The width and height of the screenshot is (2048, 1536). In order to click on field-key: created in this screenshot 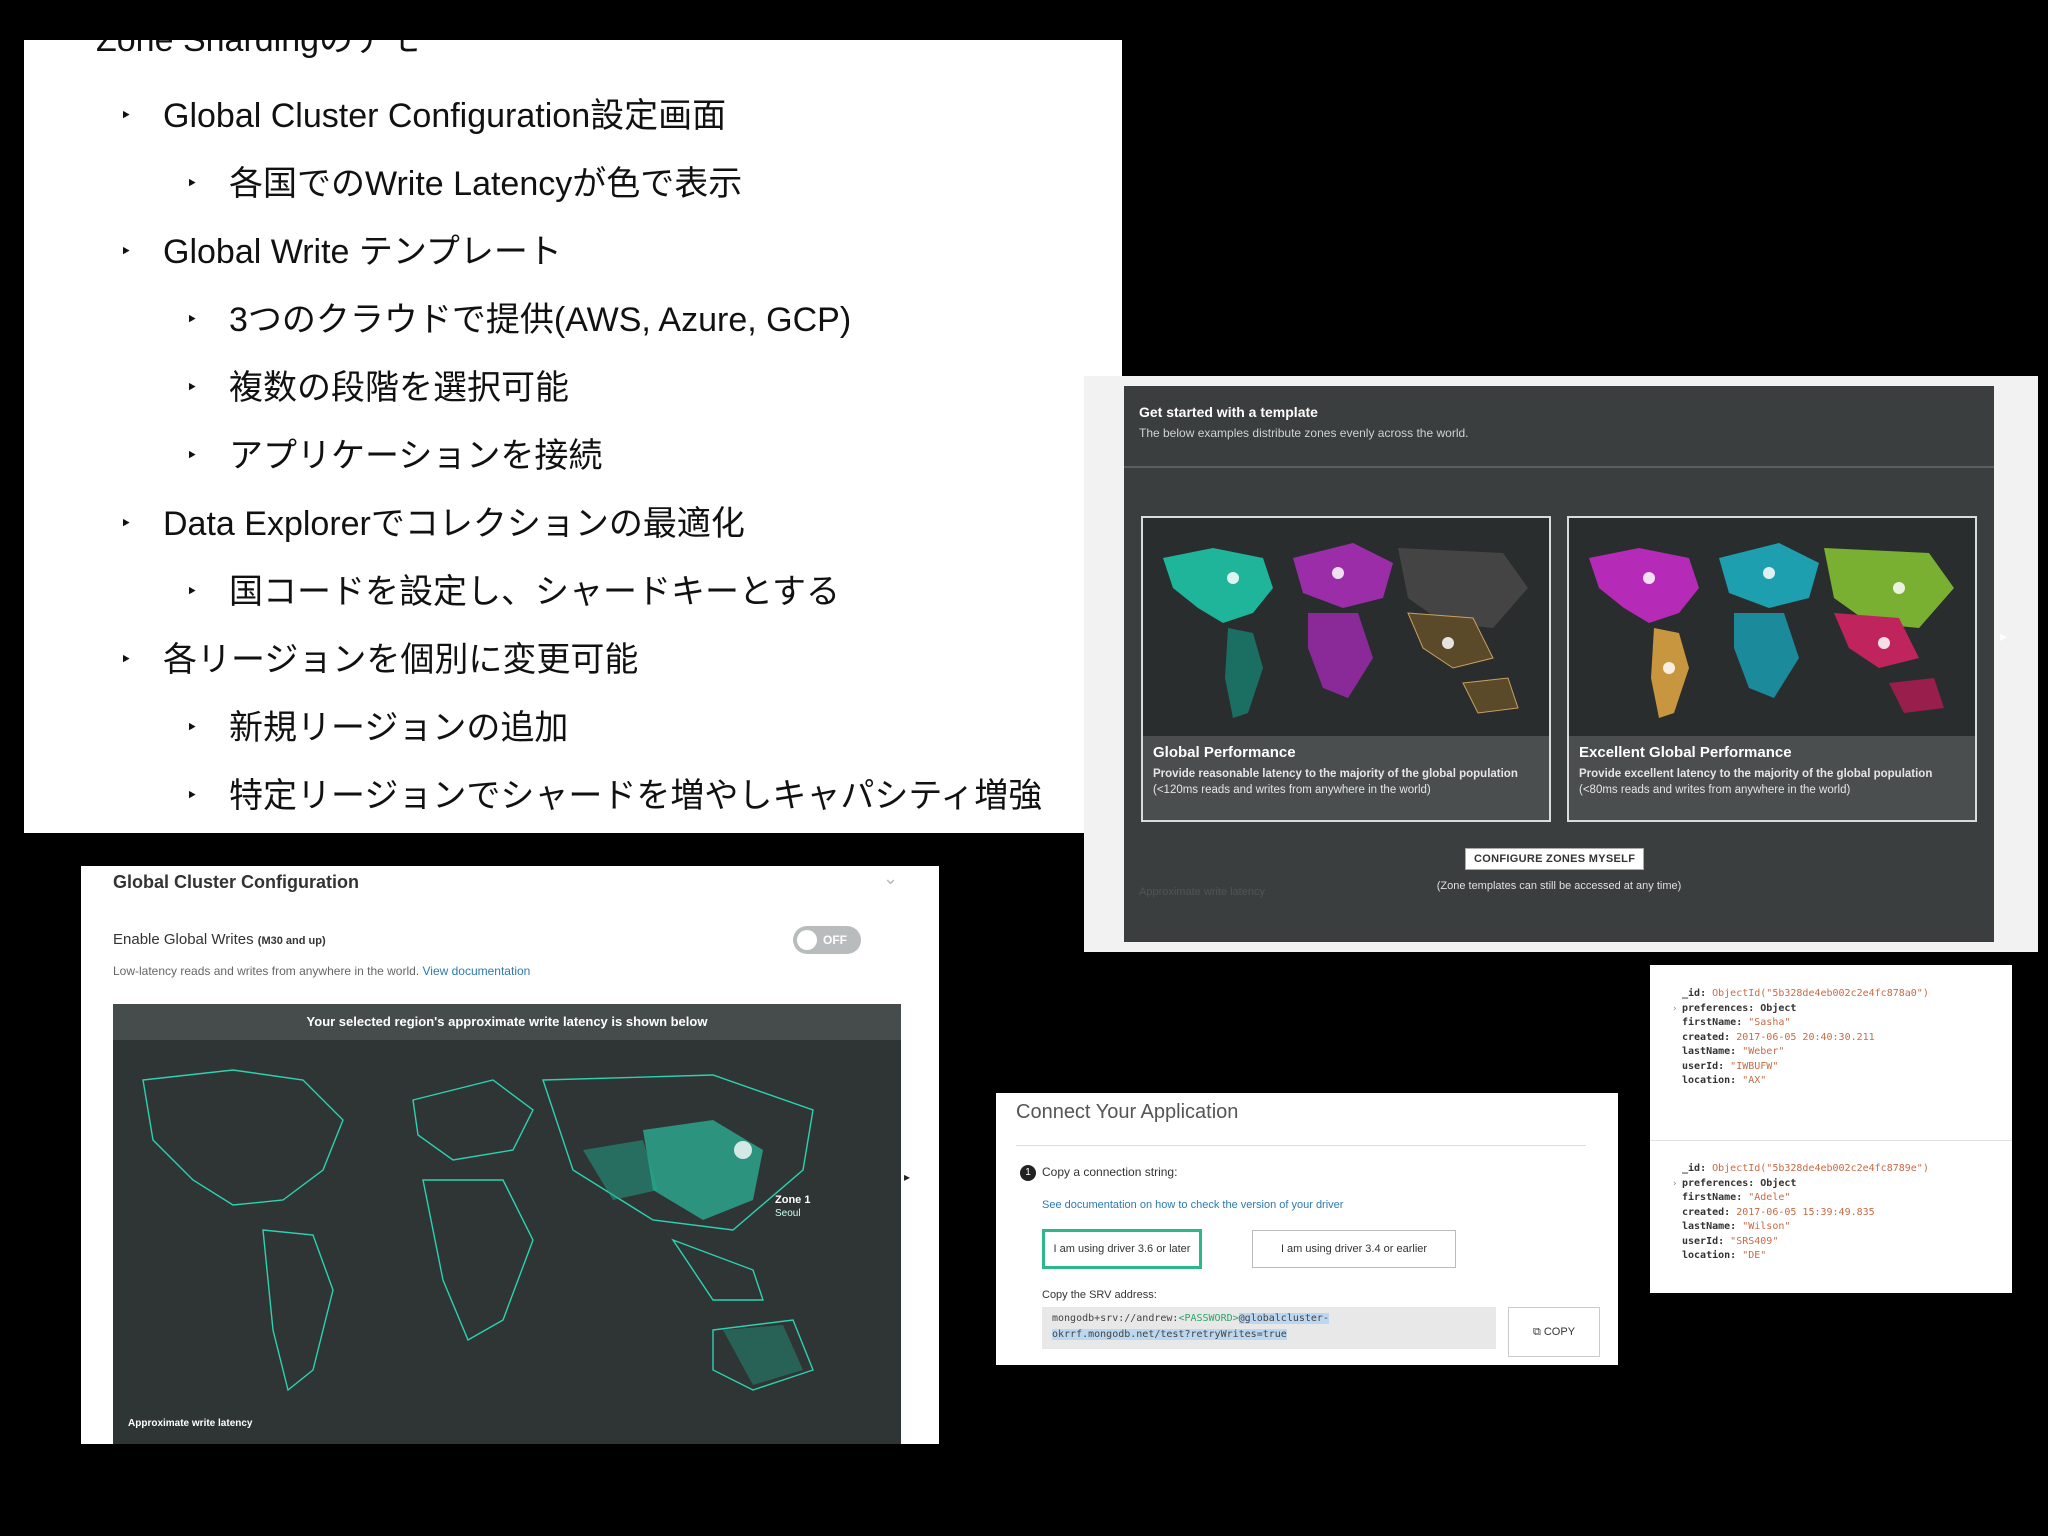, I will do `click(1703, 1212)`.